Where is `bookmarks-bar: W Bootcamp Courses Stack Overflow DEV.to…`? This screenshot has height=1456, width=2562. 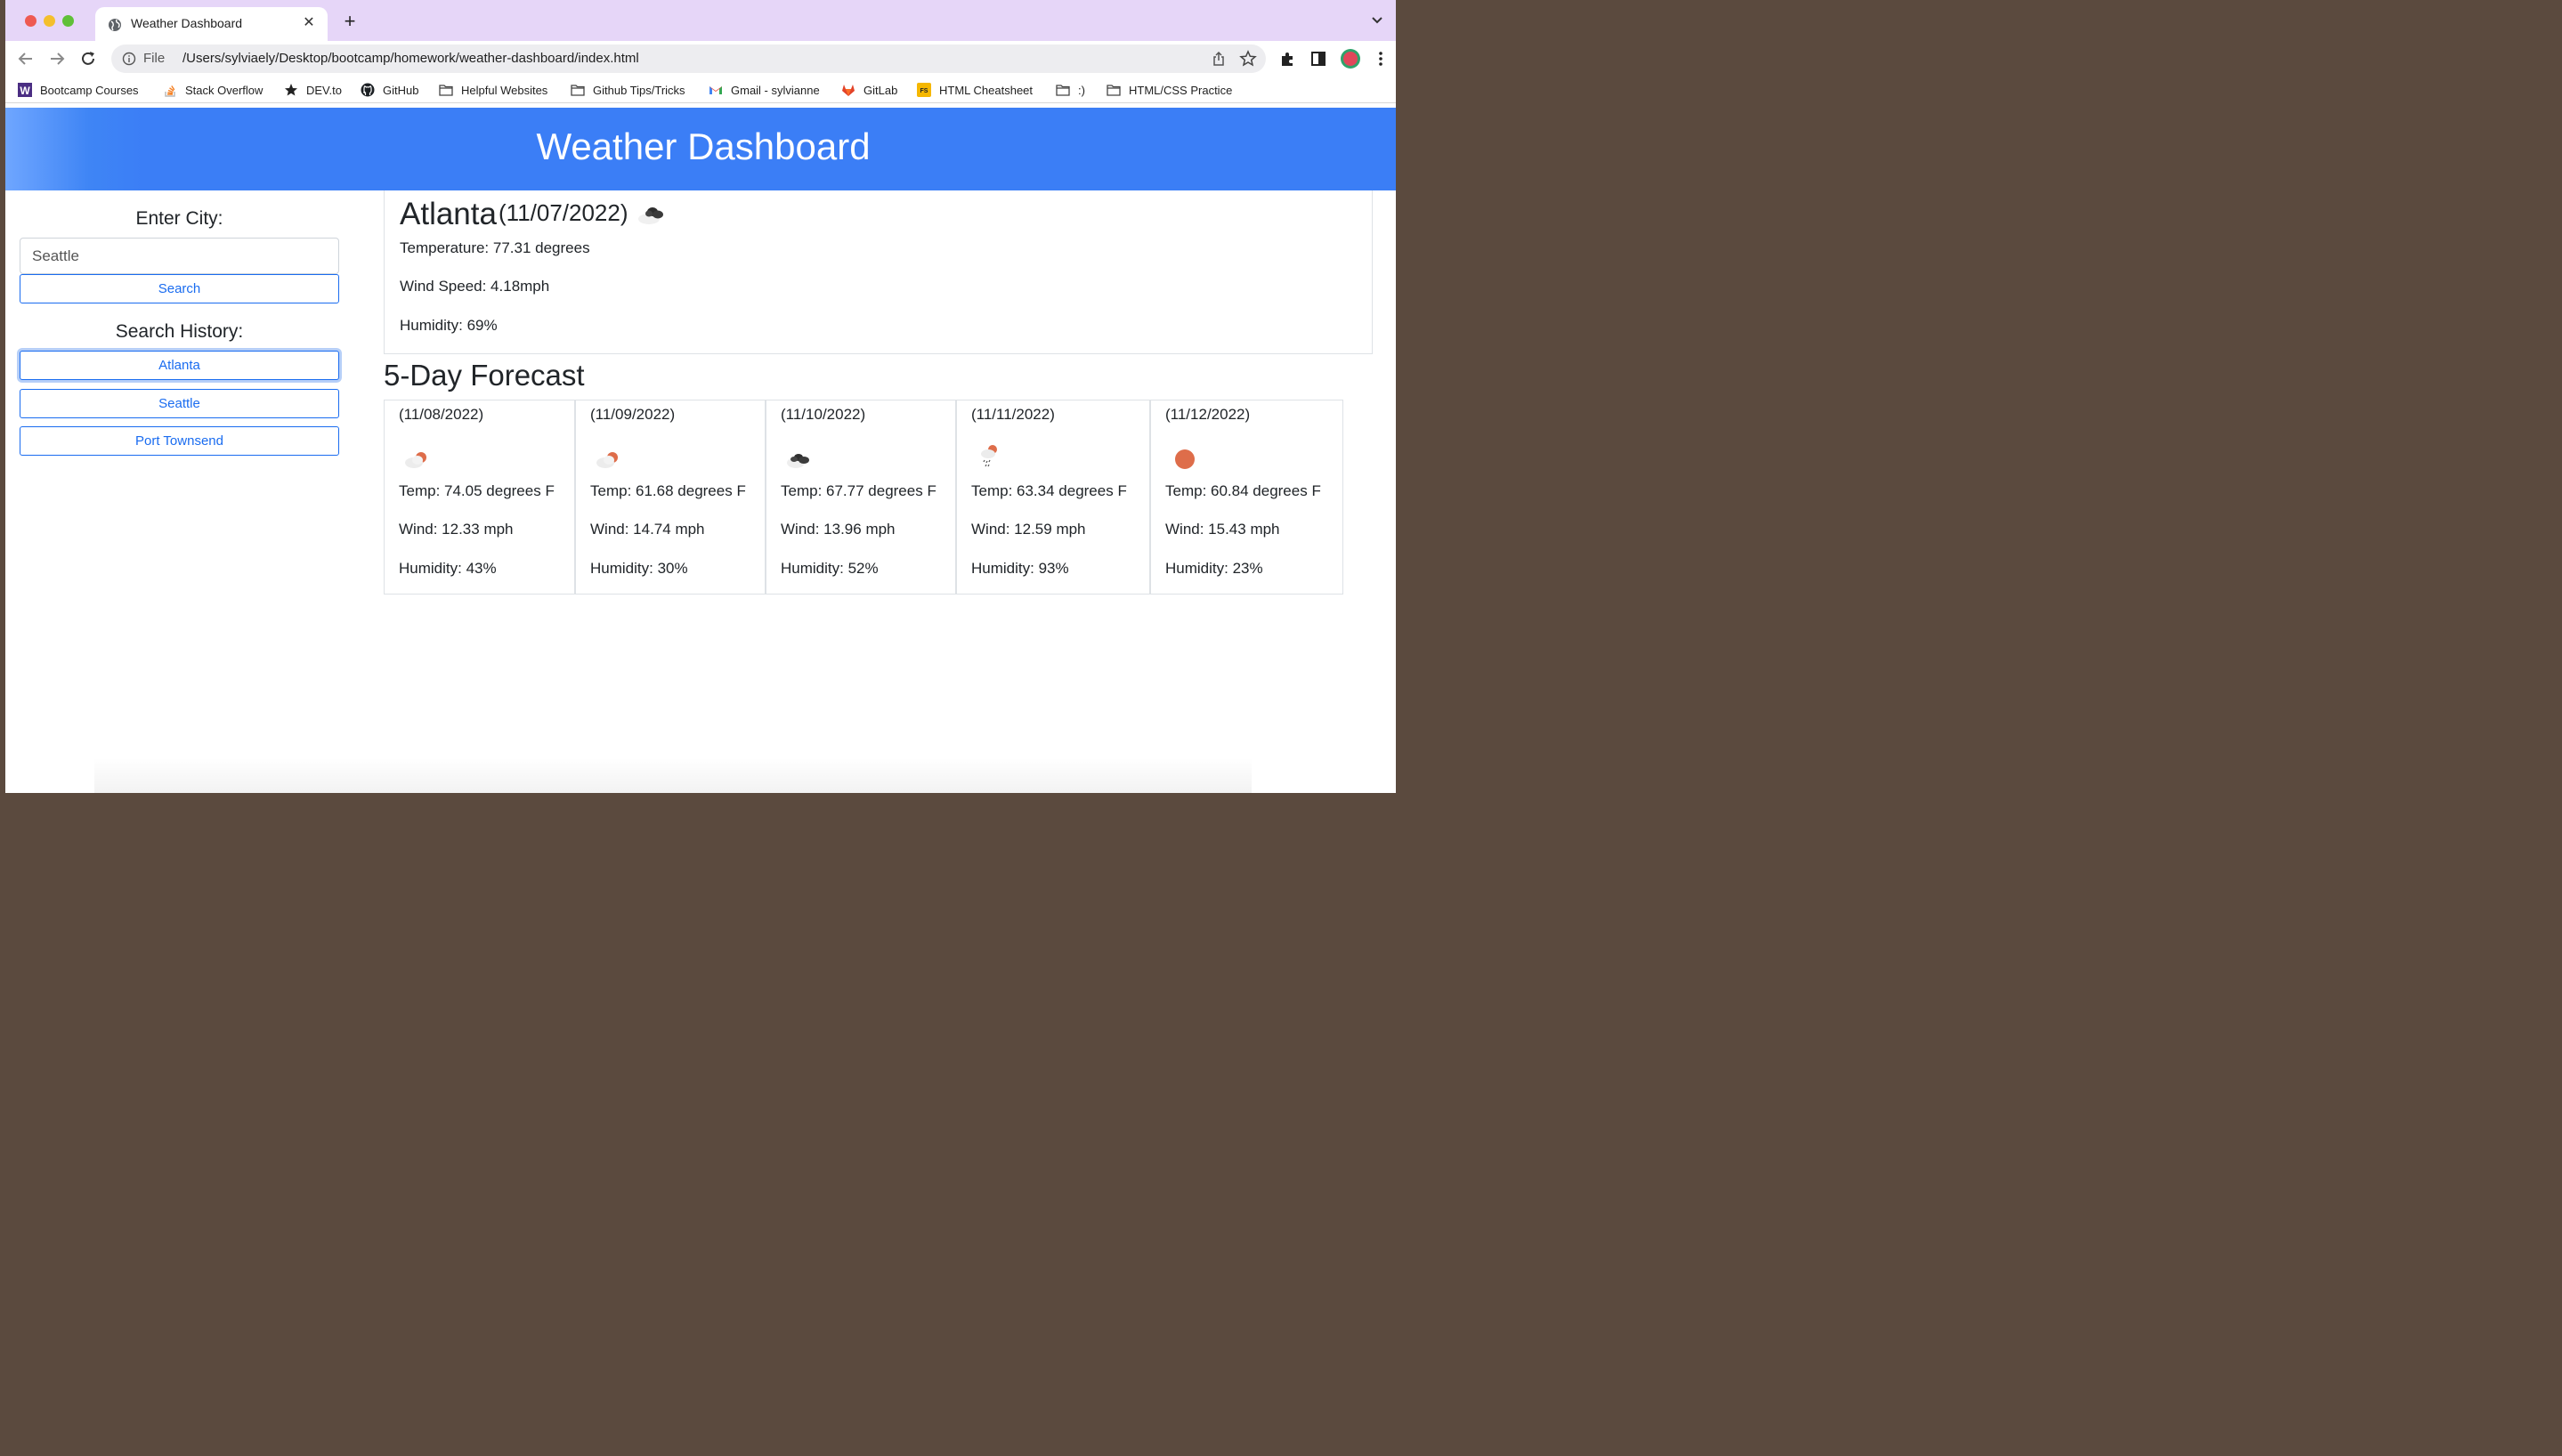
bookmarks-bar: W Bootcamp Courses Stack Overflow DEV.to… is located at coordinates (700, 90).